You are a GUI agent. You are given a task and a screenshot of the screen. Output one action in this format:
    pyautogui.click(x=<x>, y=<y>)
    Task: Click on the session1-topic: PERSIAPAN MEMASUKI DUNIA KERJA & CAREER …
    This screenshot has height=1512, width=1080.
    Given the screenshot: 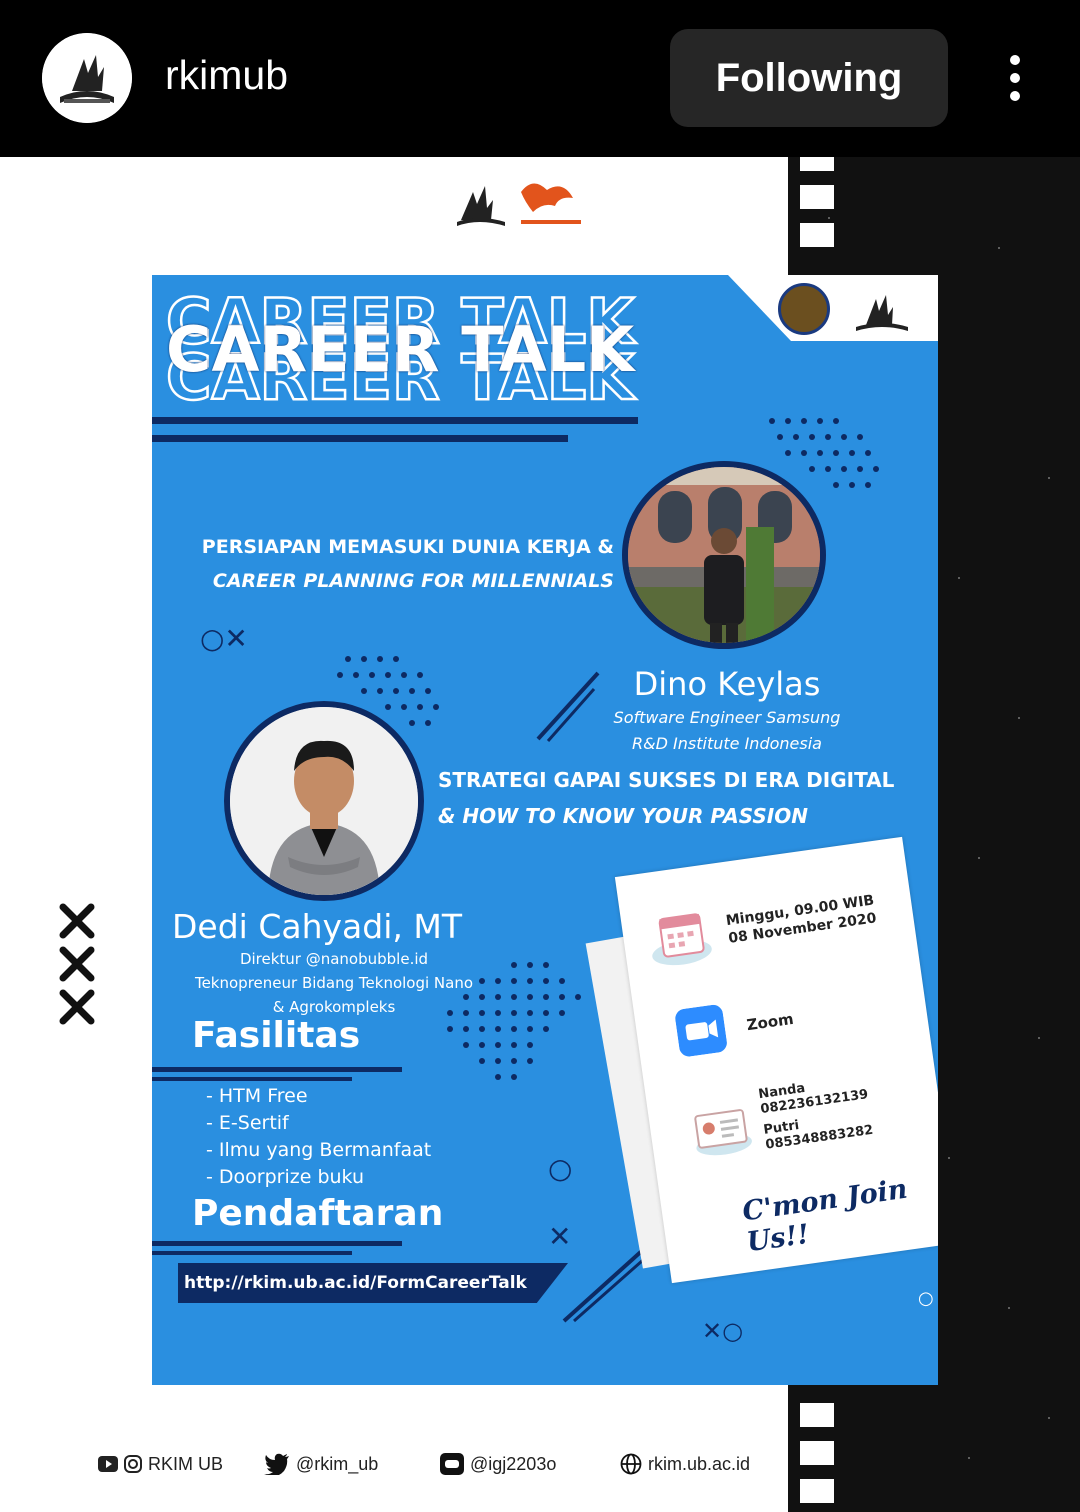 What is the action you would take?
    pyautogui.click(x=389, y=564)
    